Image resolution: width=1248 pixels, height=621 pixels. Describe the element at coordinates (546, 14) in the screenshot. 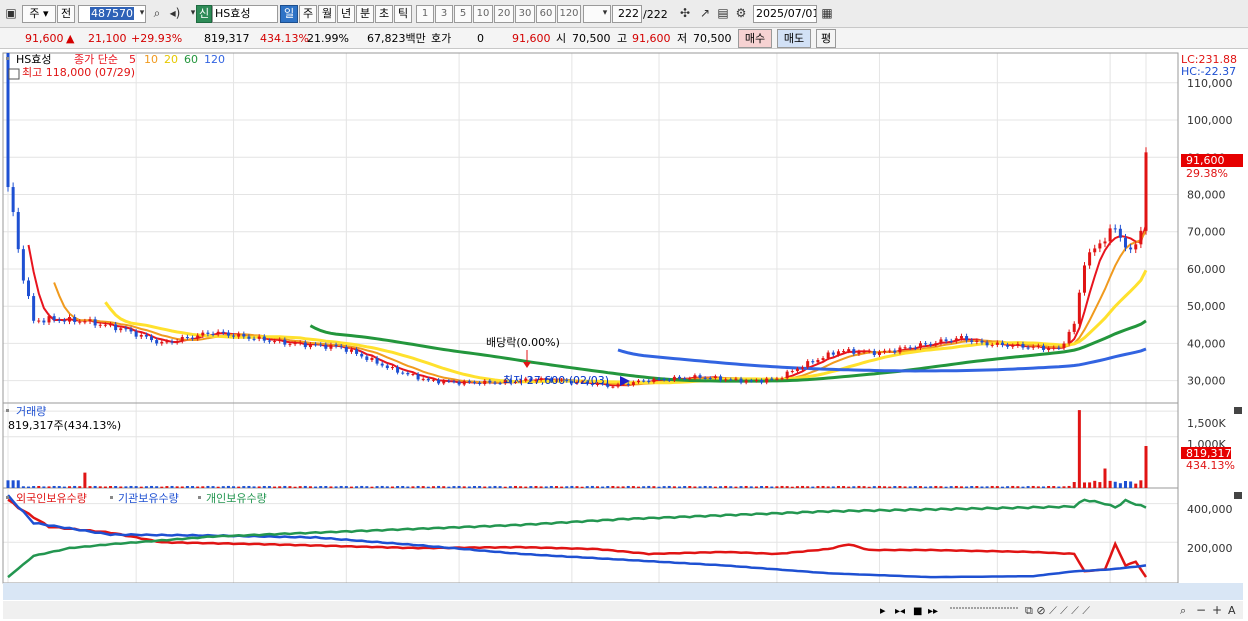

I see `interval-60: 60` at that location.